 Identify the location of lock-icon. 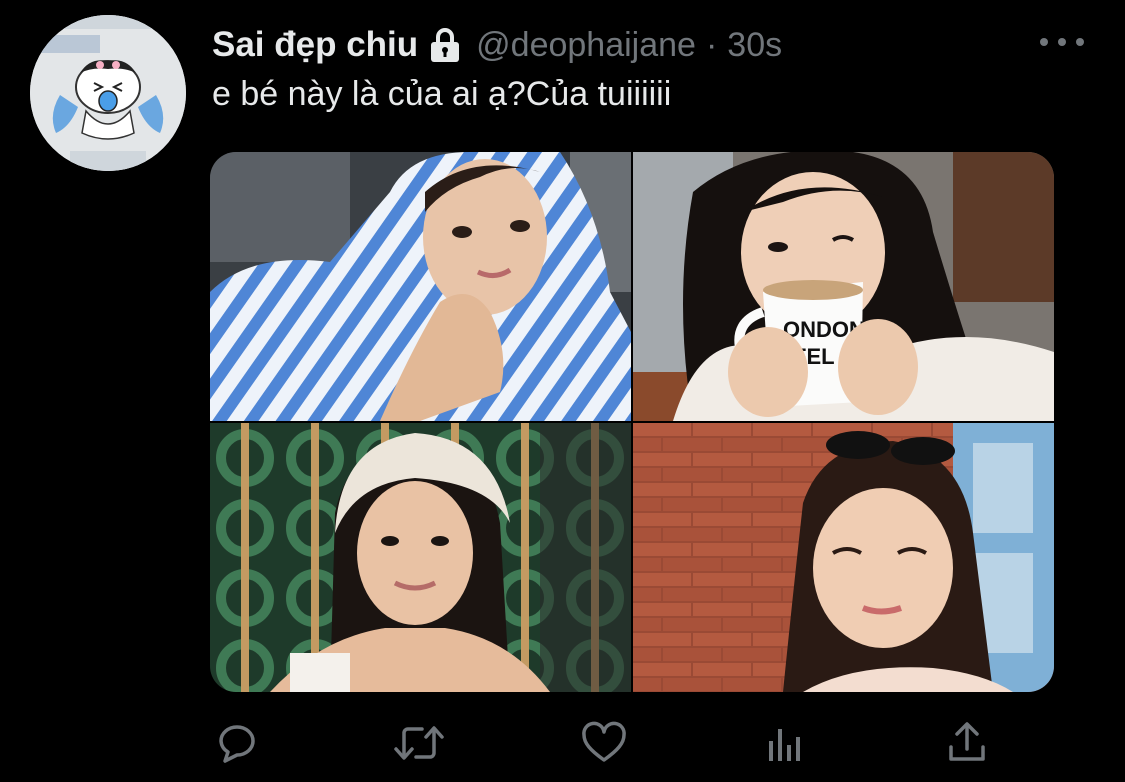
(445, 45).